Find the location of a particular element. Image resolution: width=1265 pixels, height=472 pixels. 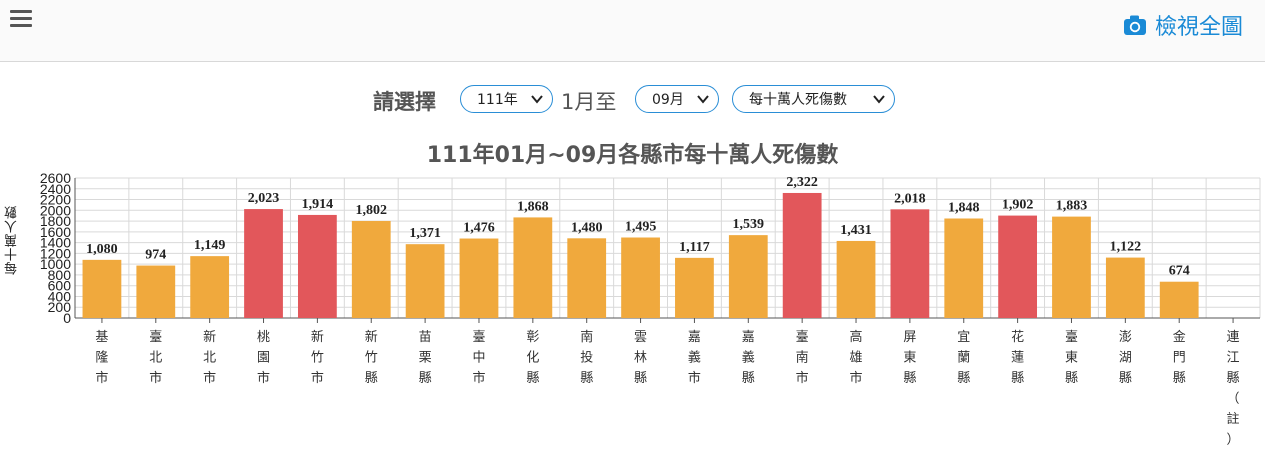

x-tick-label: 新北市 is located at coordinates (209, 357).